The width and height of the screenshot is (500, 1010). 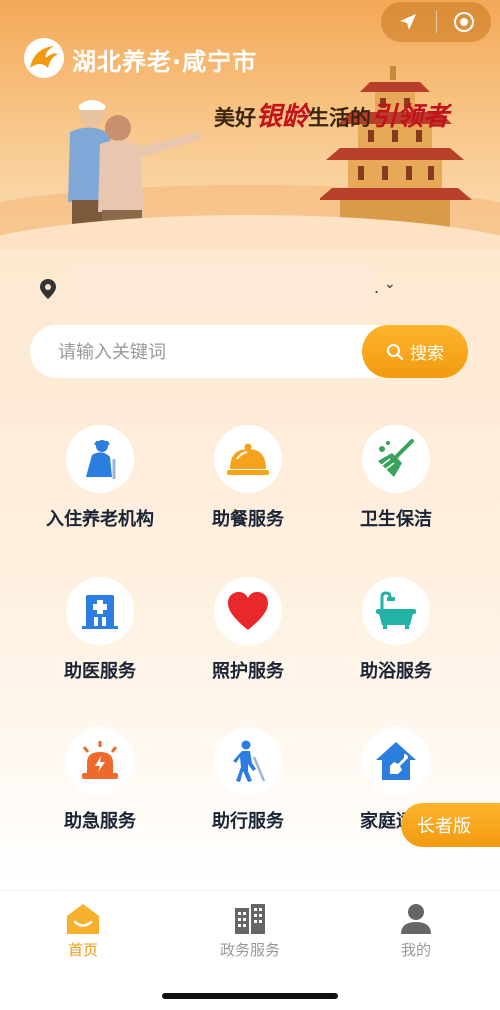 What do you see at coordinates (396, 519) in the screenshot?
I see `service-label: 卫生保洁` at bounding box center [396, 519].